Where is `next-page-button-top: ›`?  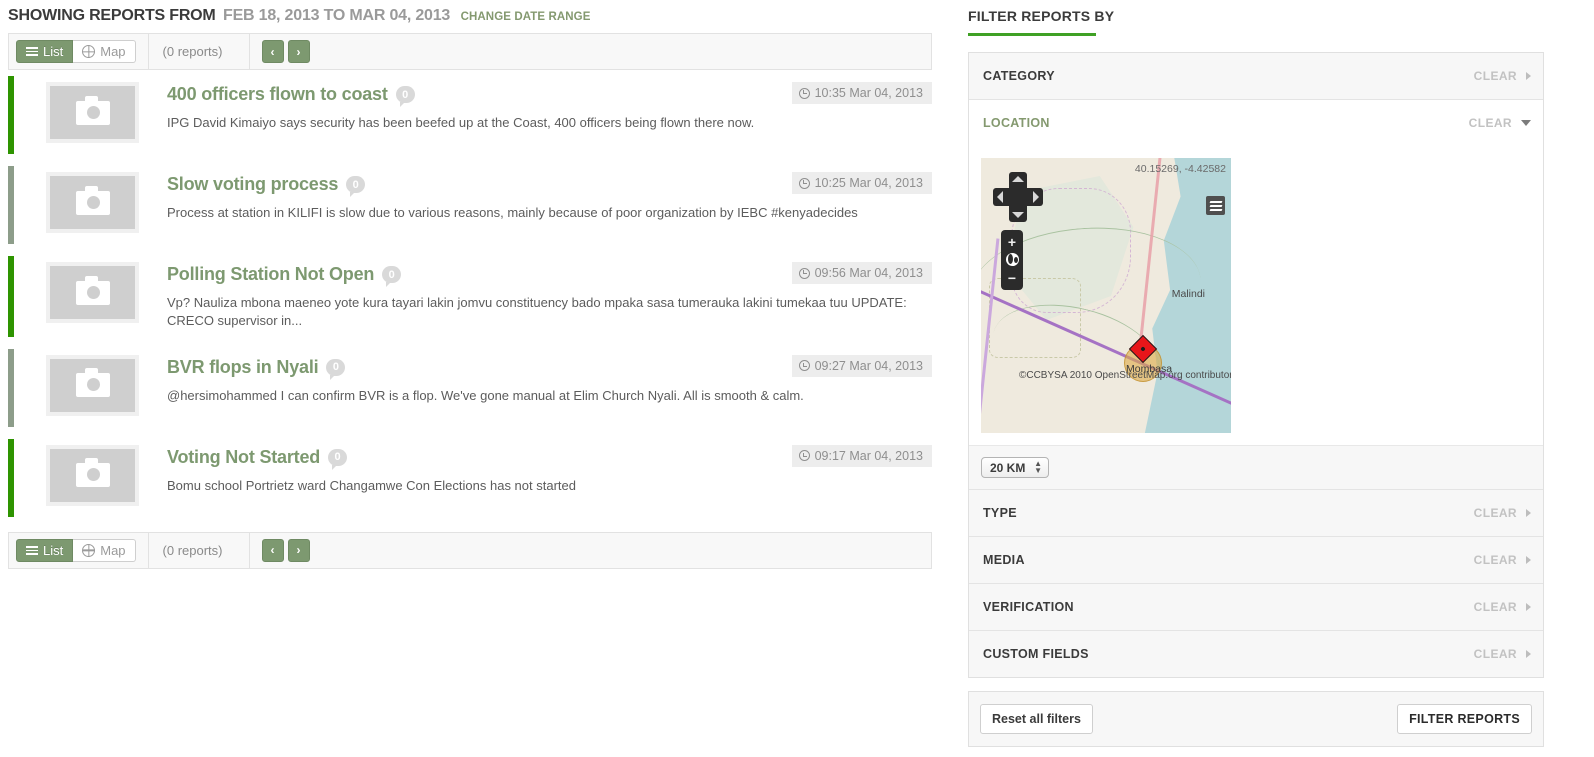
next-page-button-top: › is located at coordinates (298, 51).